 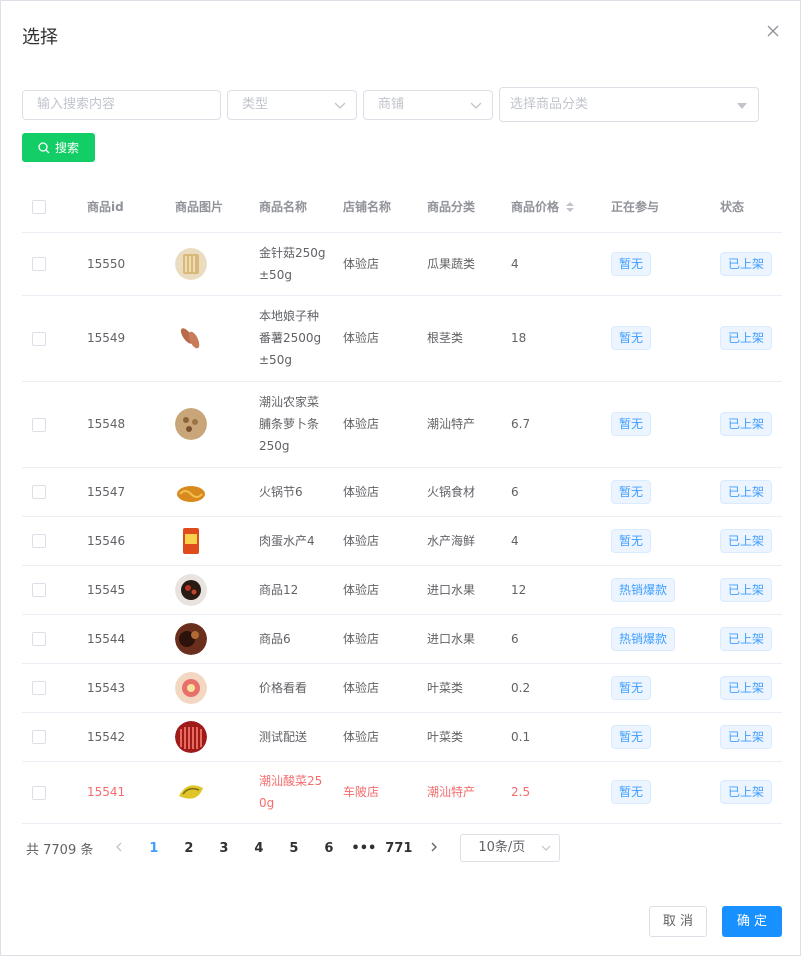 I want to click on chevron-down-icon, so click(x=340, y=105).